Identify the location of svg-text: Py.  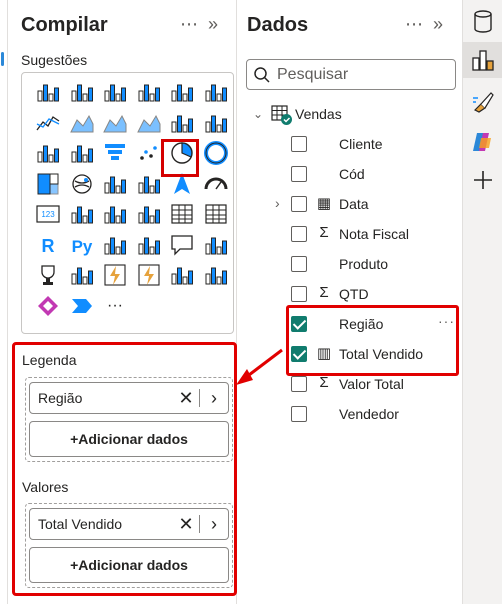
(81, 246).